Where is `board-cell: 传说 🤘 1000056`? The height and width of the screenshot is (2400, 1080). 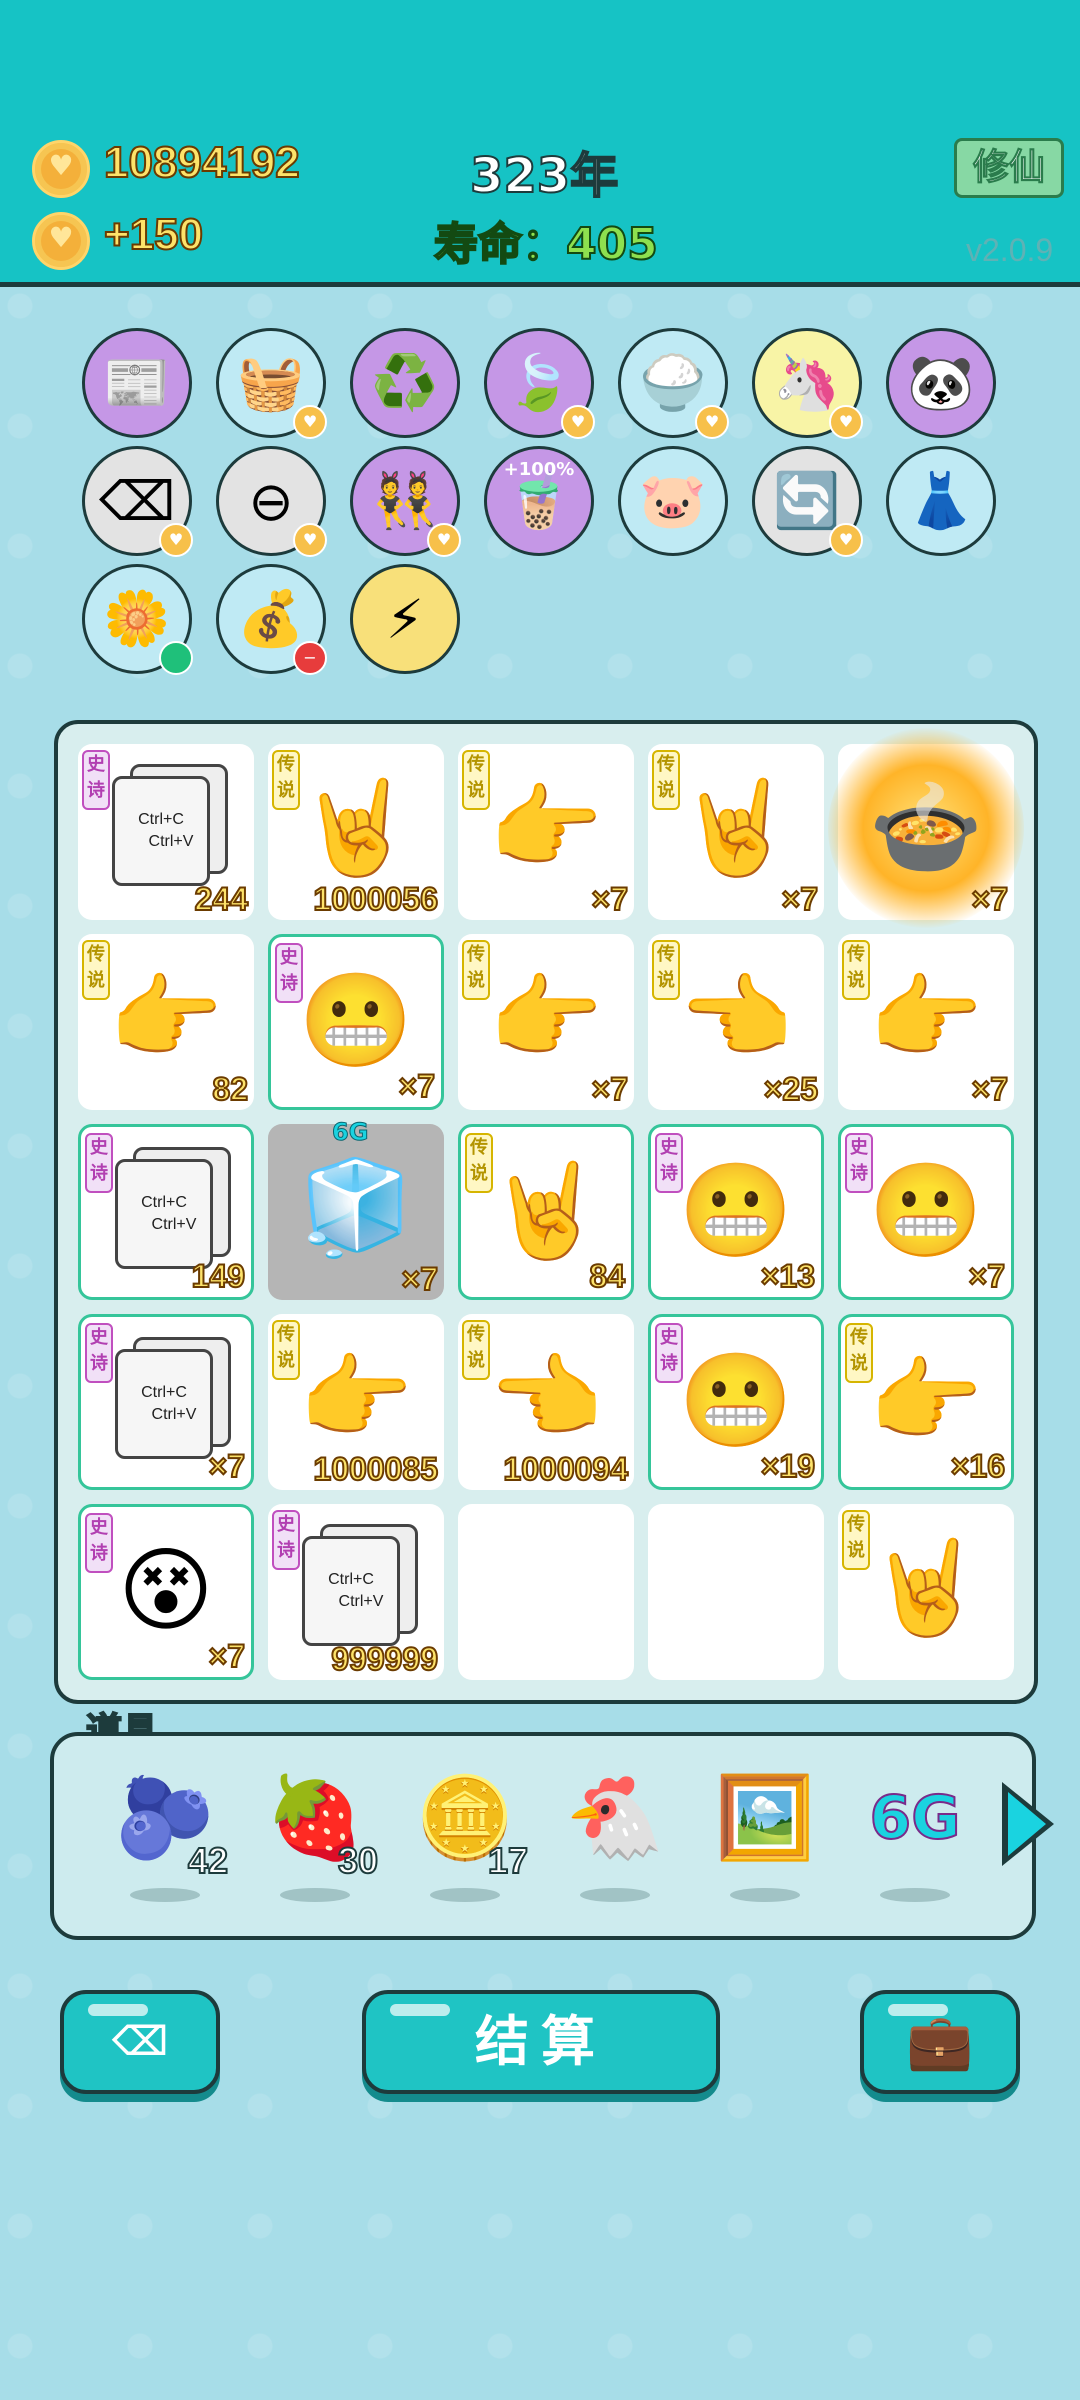
board-cell: 传说 🤘 1000056 is located at coordinates (356, 832).